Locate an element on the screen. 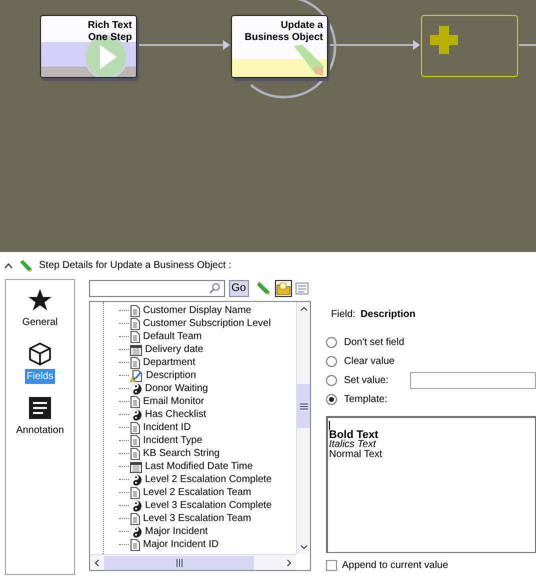  tree-item: Customer Subscription Level is located at coordinates (207, 324).